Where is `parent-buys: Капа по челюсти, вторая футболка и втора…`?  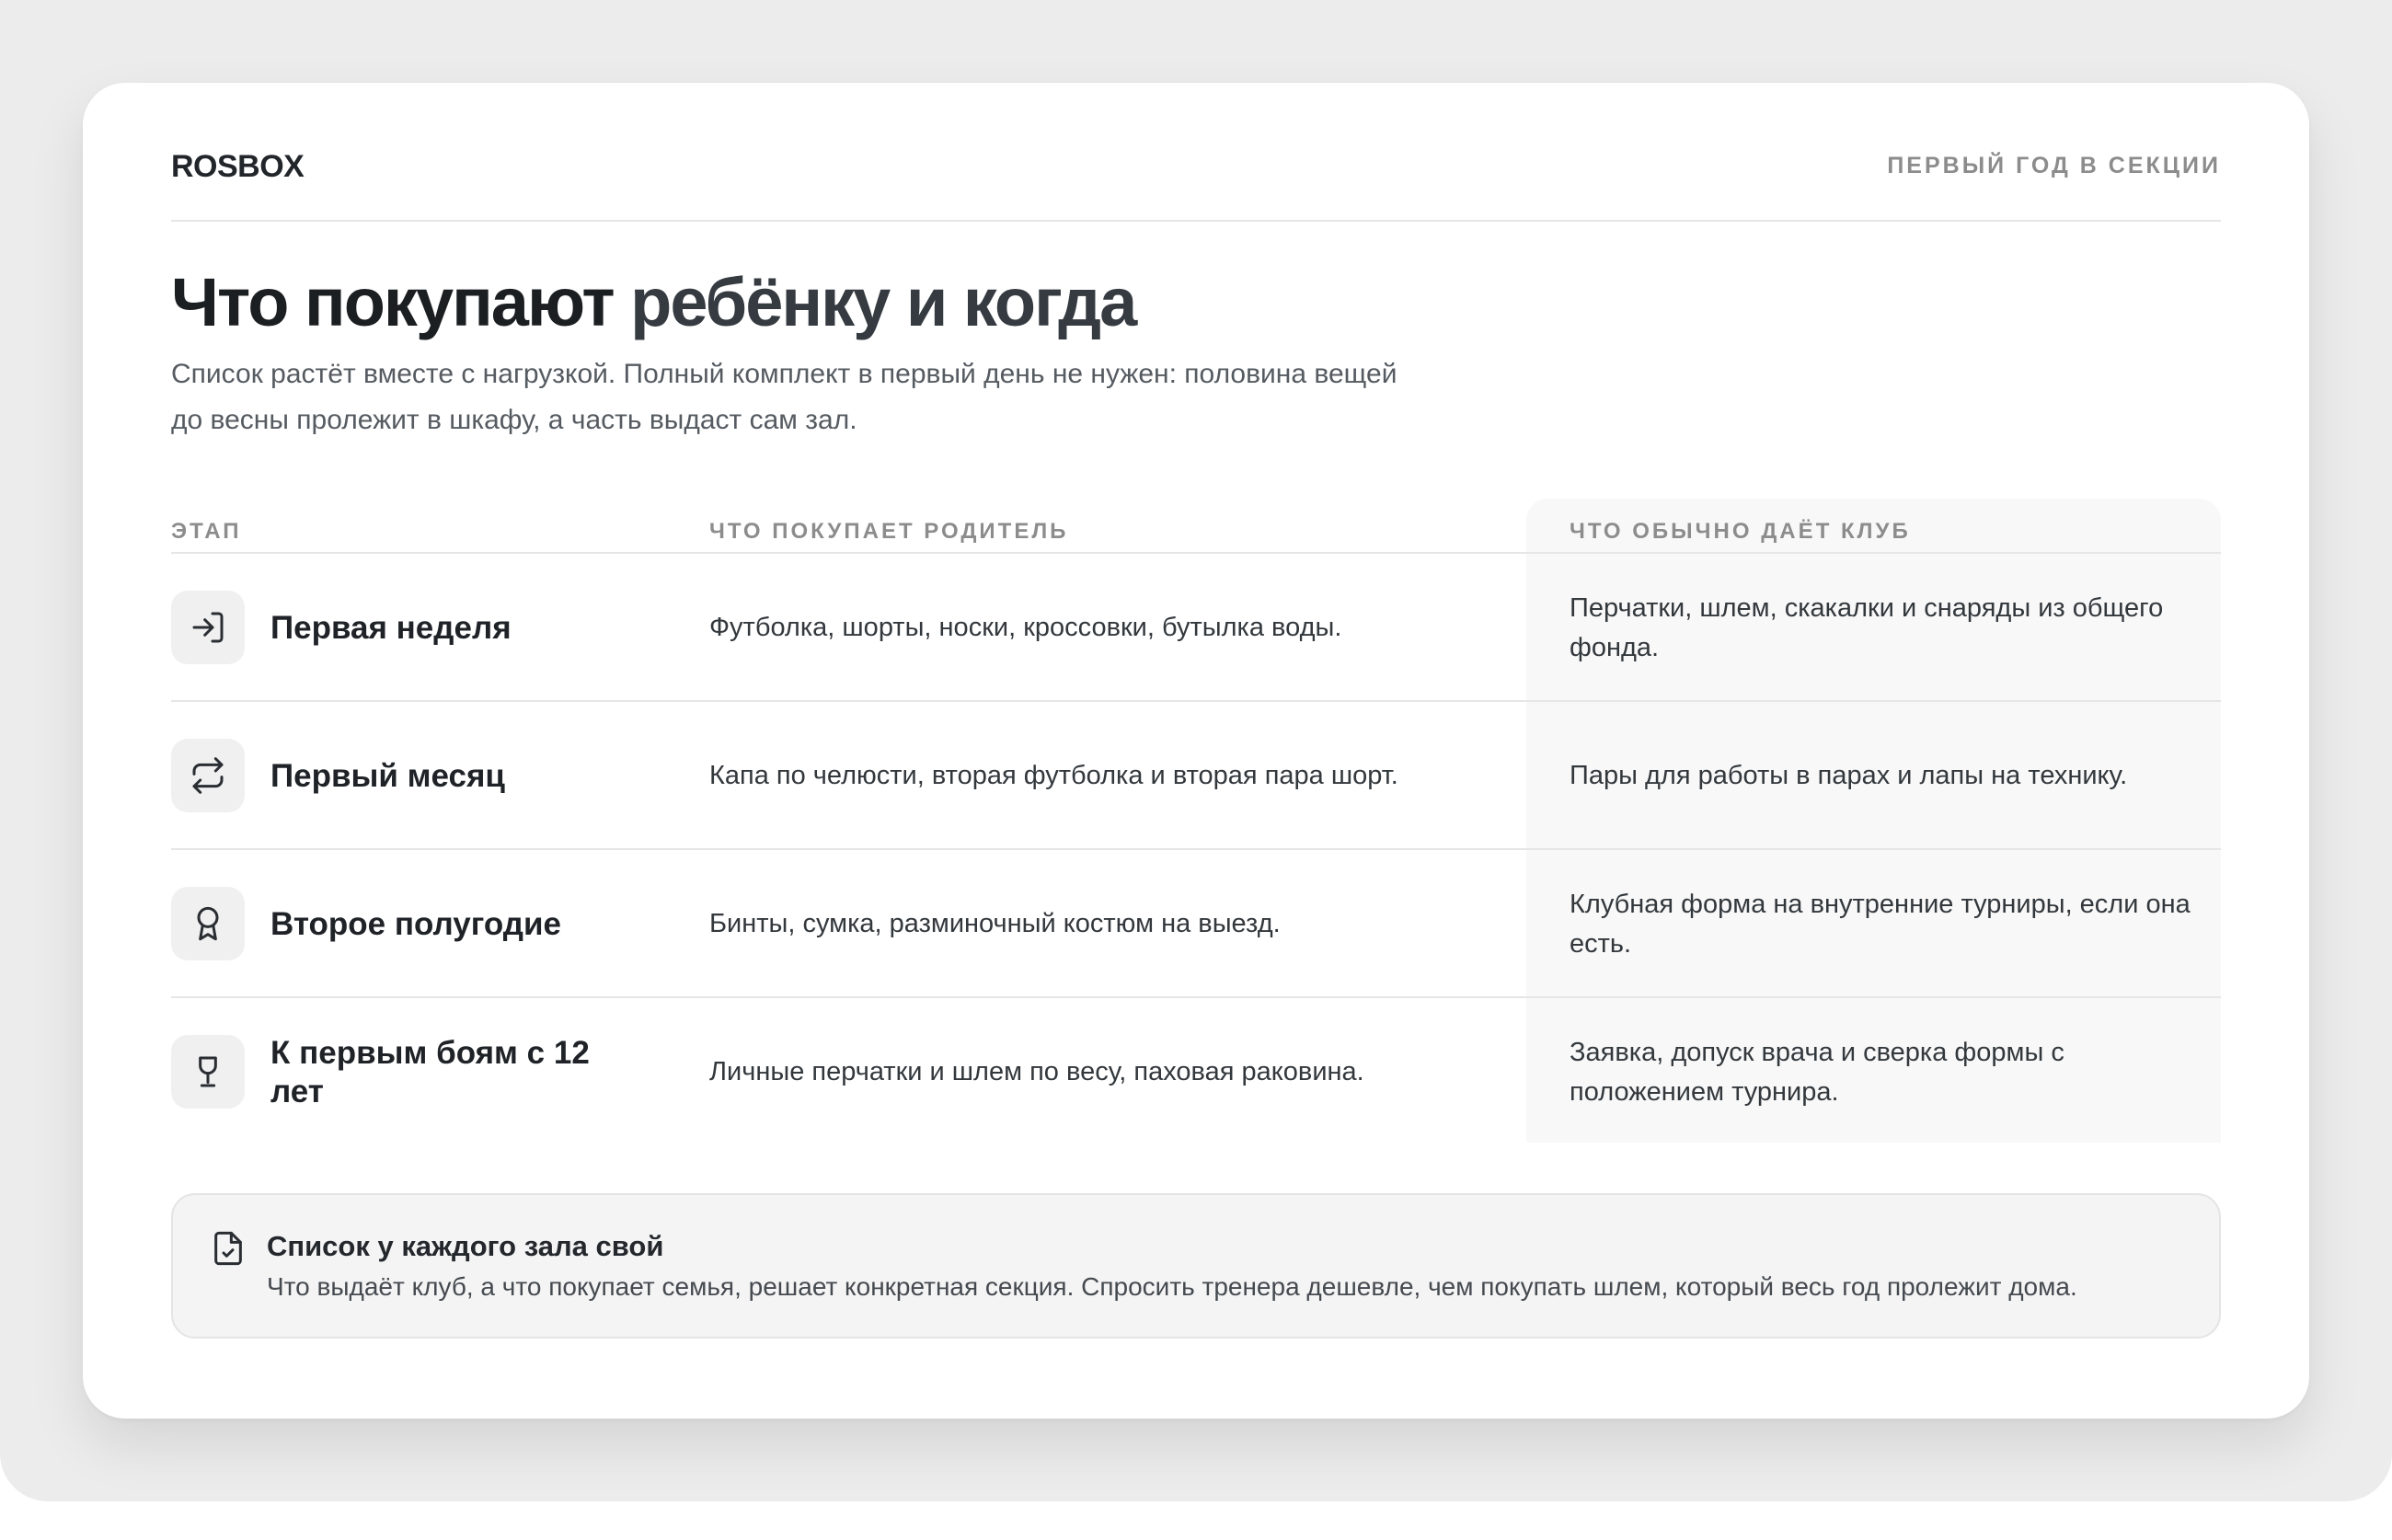 parent-buys: Капа по челюсти, вторая футболка и втора… is located at coordinates (1053, 775).